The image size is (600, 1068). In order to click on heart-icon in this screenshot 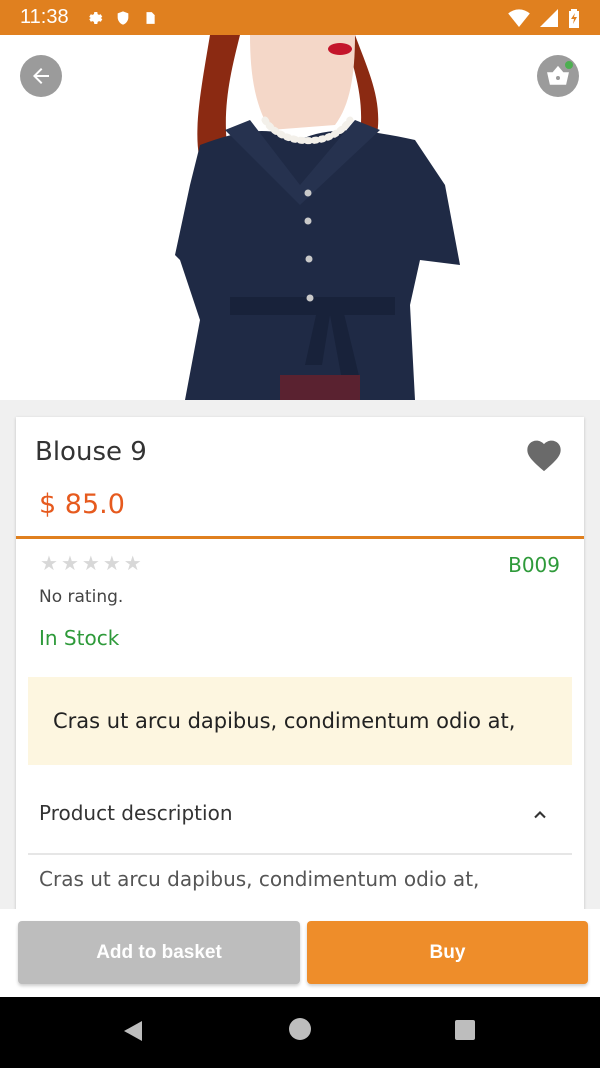, I will do `click(544, 454)`.